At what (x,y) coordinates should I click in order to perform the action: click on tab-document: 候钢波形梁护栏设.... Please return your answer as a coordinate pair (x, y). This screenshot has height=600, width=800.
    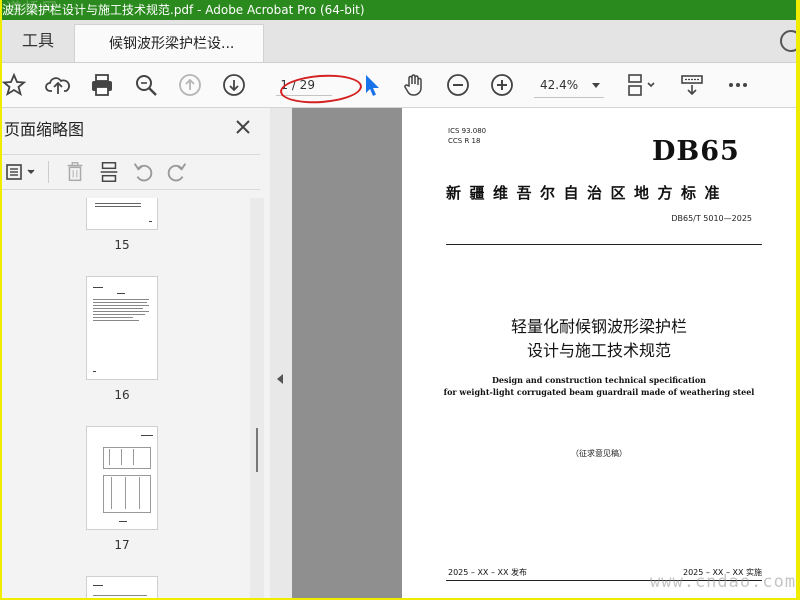
    Looking at the image, I should click on (169, 43).